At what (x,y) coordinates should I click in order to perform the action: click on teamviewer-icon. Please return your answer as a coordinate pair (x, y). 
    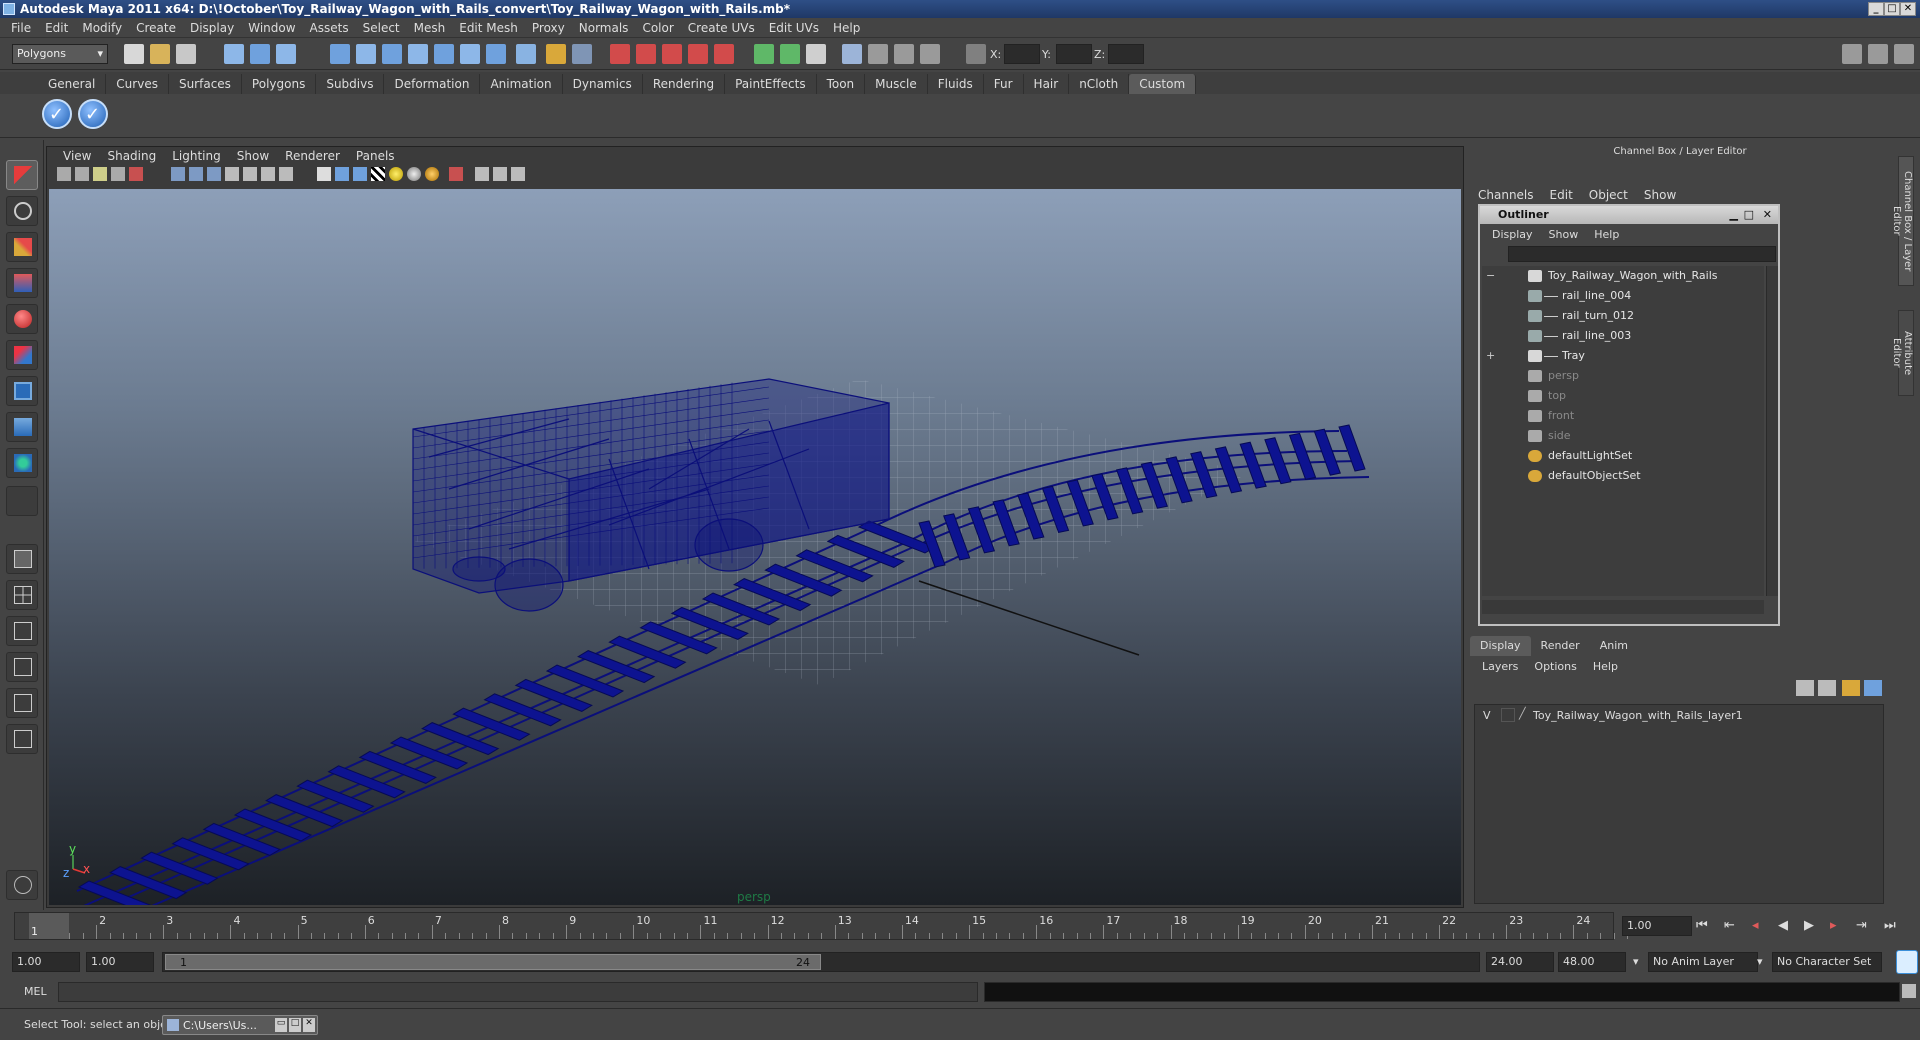
    Looking at the image, I should click on (1907, 962).